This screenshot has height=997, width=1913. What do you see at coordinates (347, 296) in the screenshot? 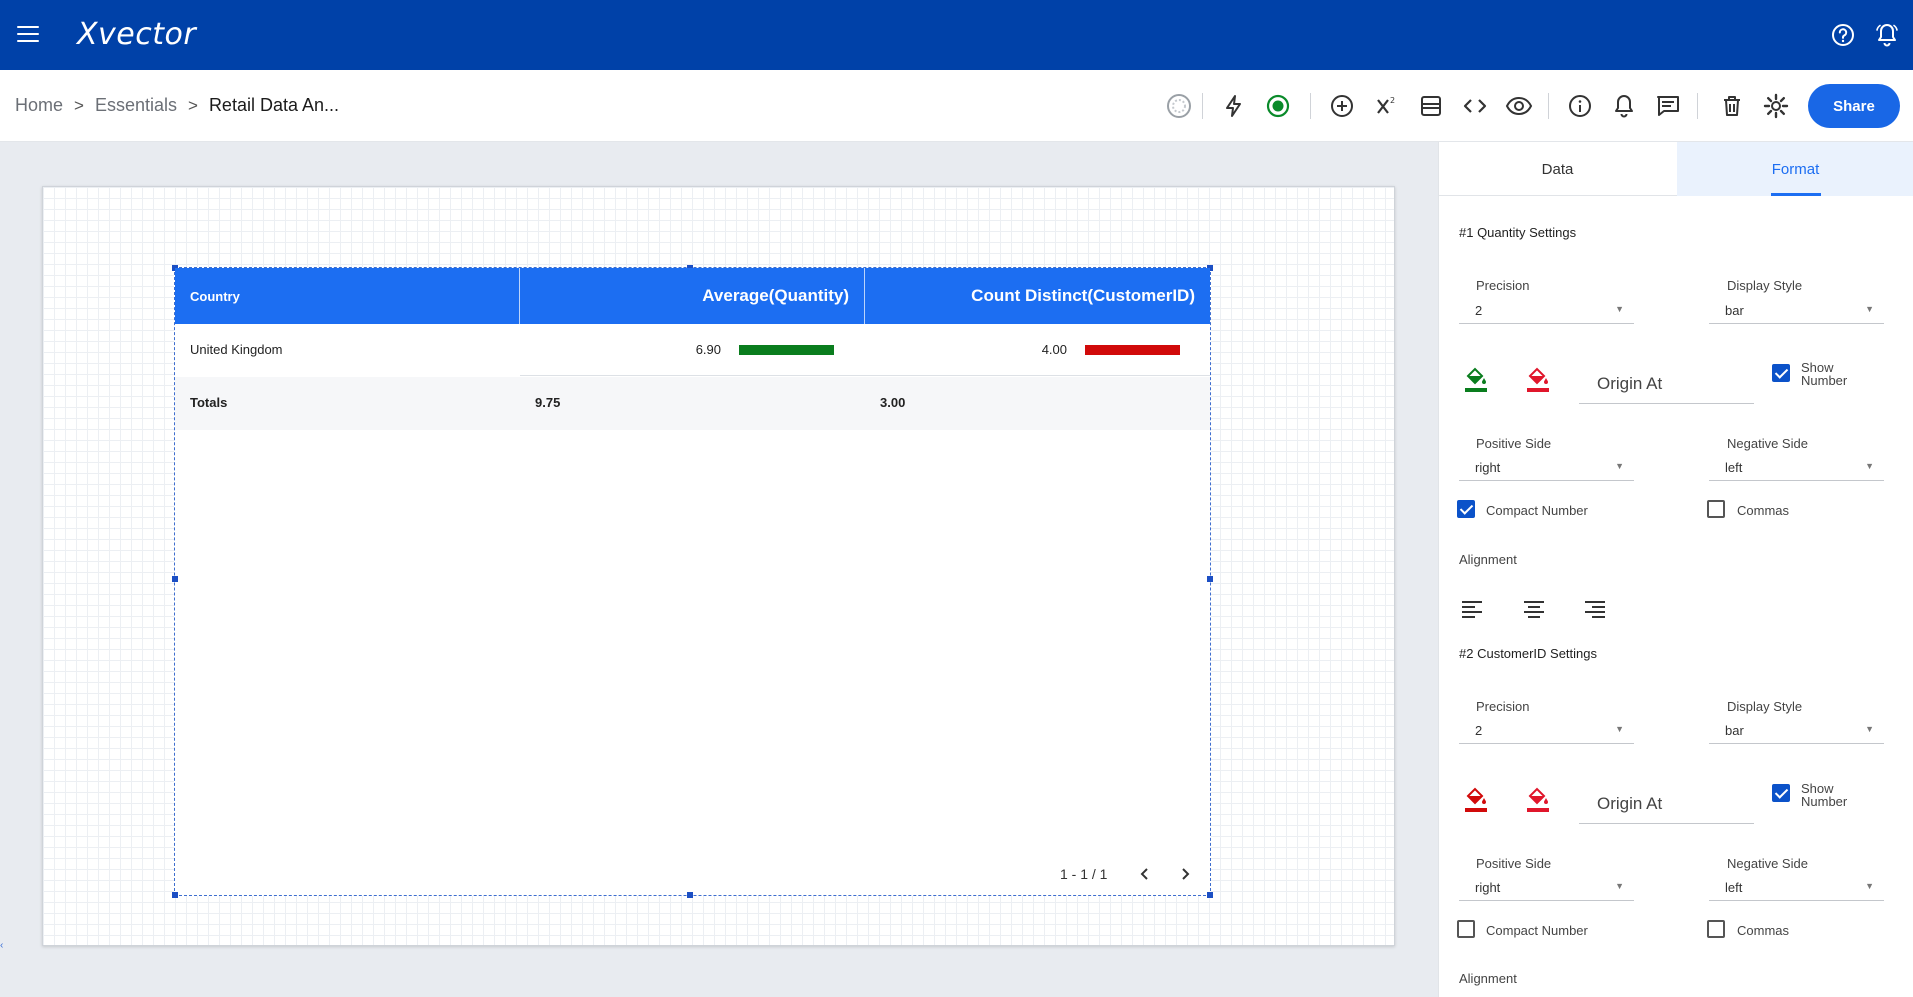
I see `column-header-country: Country` at bounding box center [347, 296].